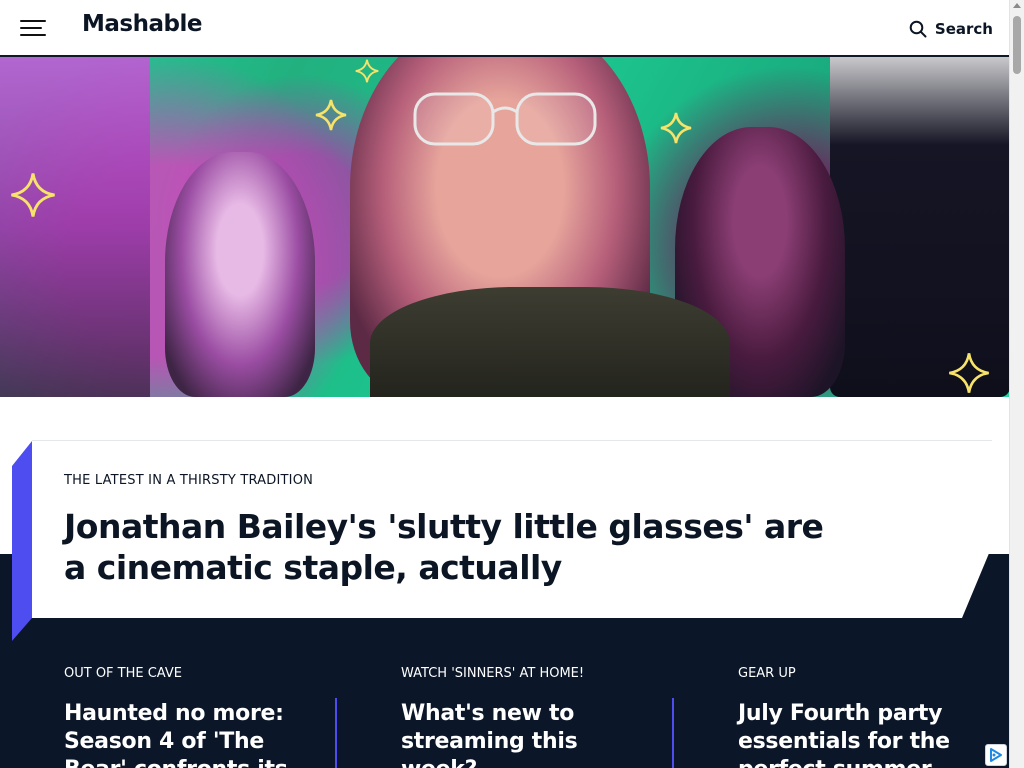  I want to click on feature-kicker: THE LATEST IN A THIRSTY TRADITION, so click(188, 480).